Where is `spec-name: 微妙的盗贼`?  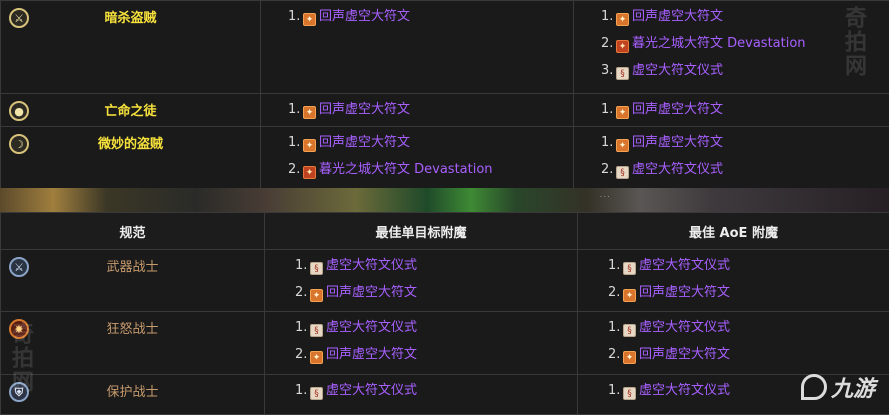 spec-name: 微妙的盗贼 is located at coordinates (130, 139).